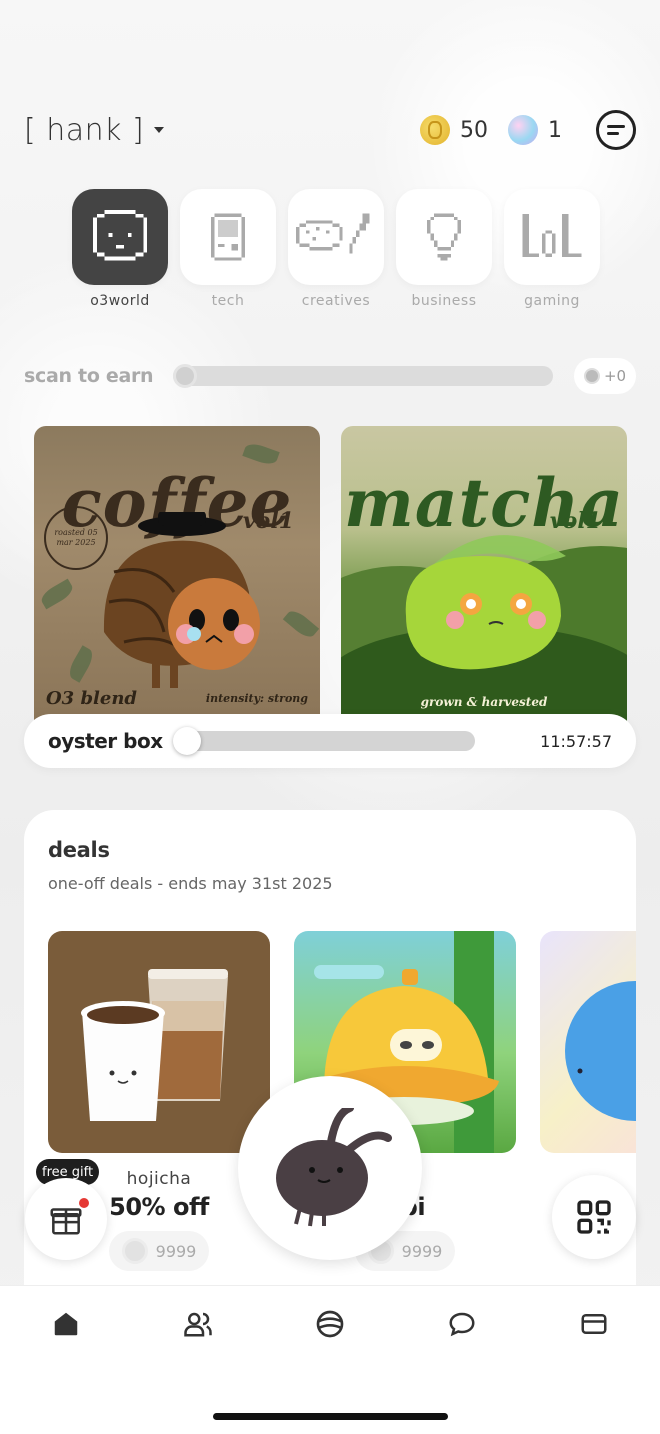  What do you see at coordinates (181, 600) in the screenshot?
I see `coffee-character-illustration` at bounding box center [181, 600].